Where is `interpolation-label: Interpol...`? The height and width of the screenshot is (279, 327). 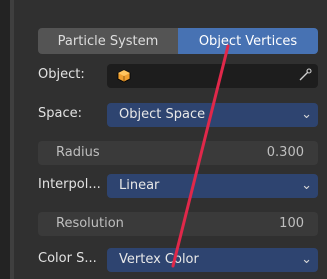
interpolation-label: Interpol... is located at coordinates (69, 184).